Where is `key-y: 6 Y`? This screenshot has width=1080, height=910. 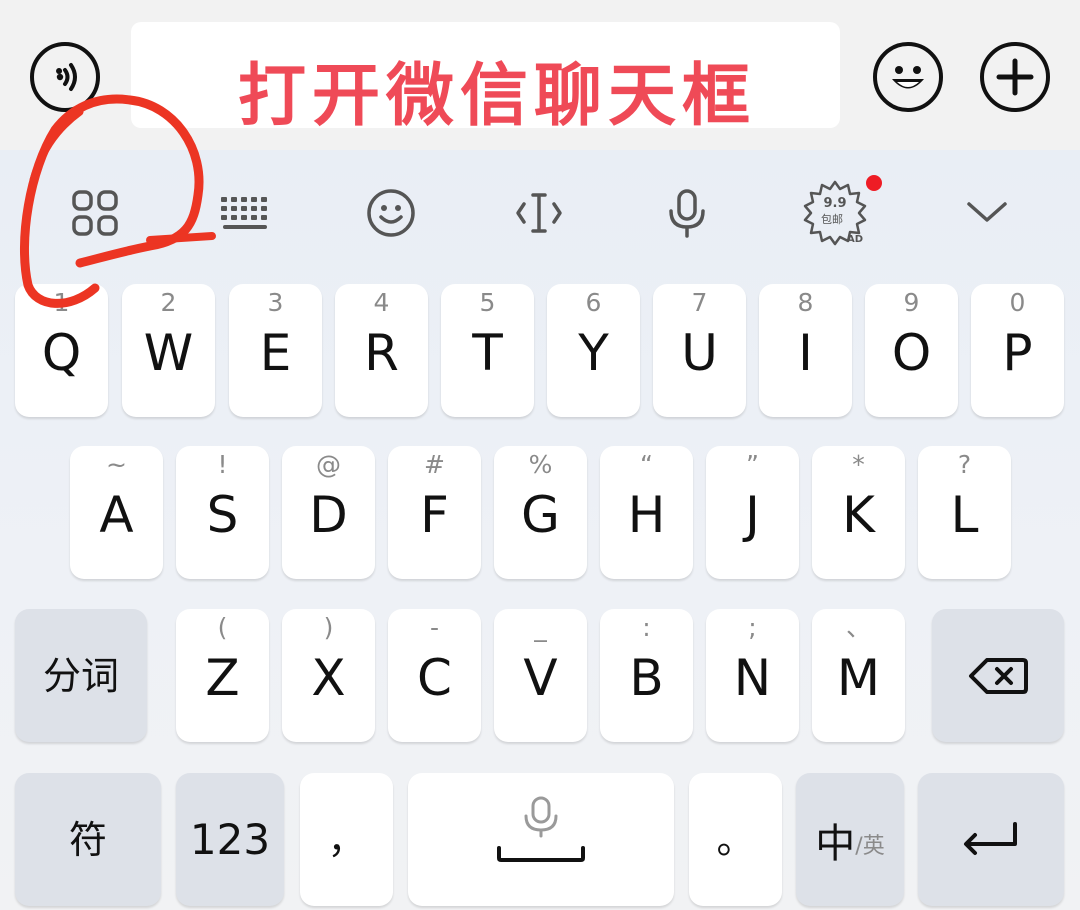 key-y: 6 Y is located at coordinates (593, 350).